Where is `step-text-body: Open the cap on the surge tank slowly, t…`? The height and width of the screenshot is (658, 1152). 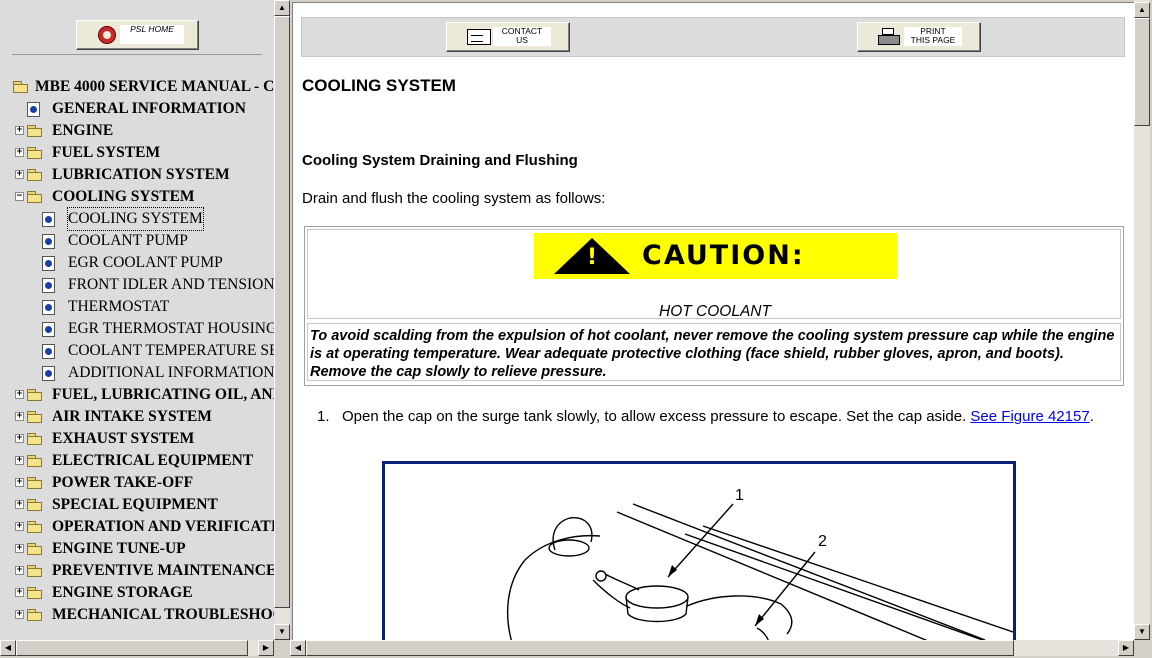
step-text-body: Open the cap on the surge tank slowly, t… is located at coordinates (654, 416).